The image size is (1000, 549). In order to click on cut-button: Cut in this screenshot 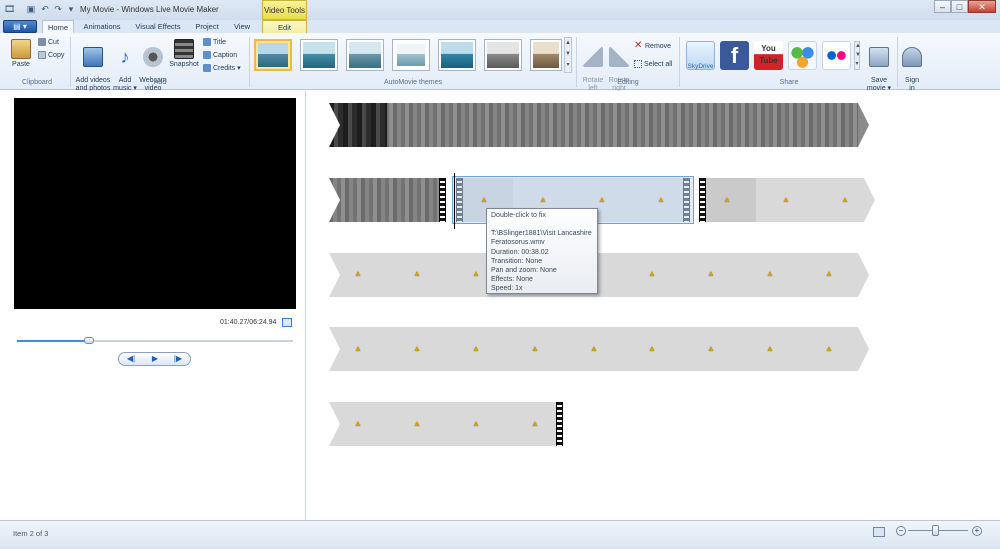, I will do `click(48, 43)`.